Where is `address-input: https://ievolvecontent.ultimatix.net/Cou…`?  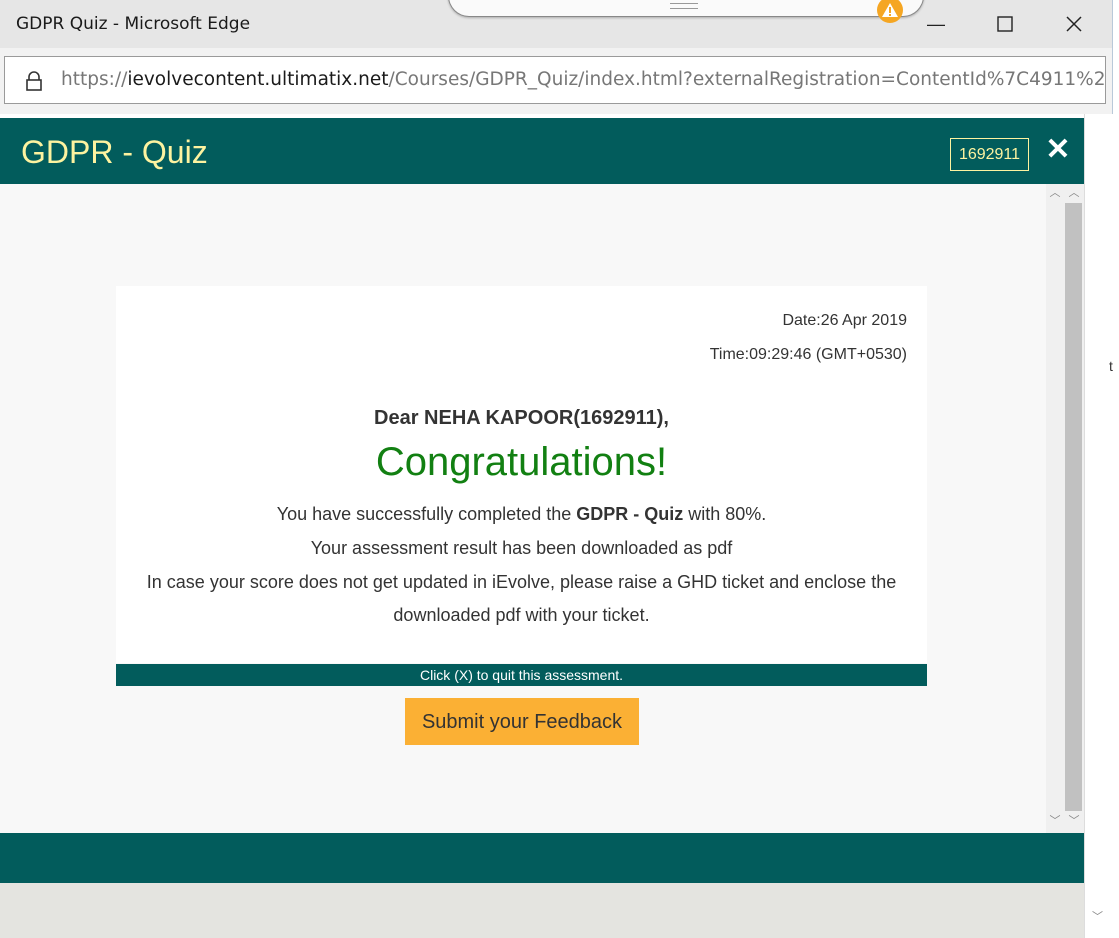
address-input: https://ievolvecontent.ultimatix.net/Cou… is located at coordinates (555, 80).